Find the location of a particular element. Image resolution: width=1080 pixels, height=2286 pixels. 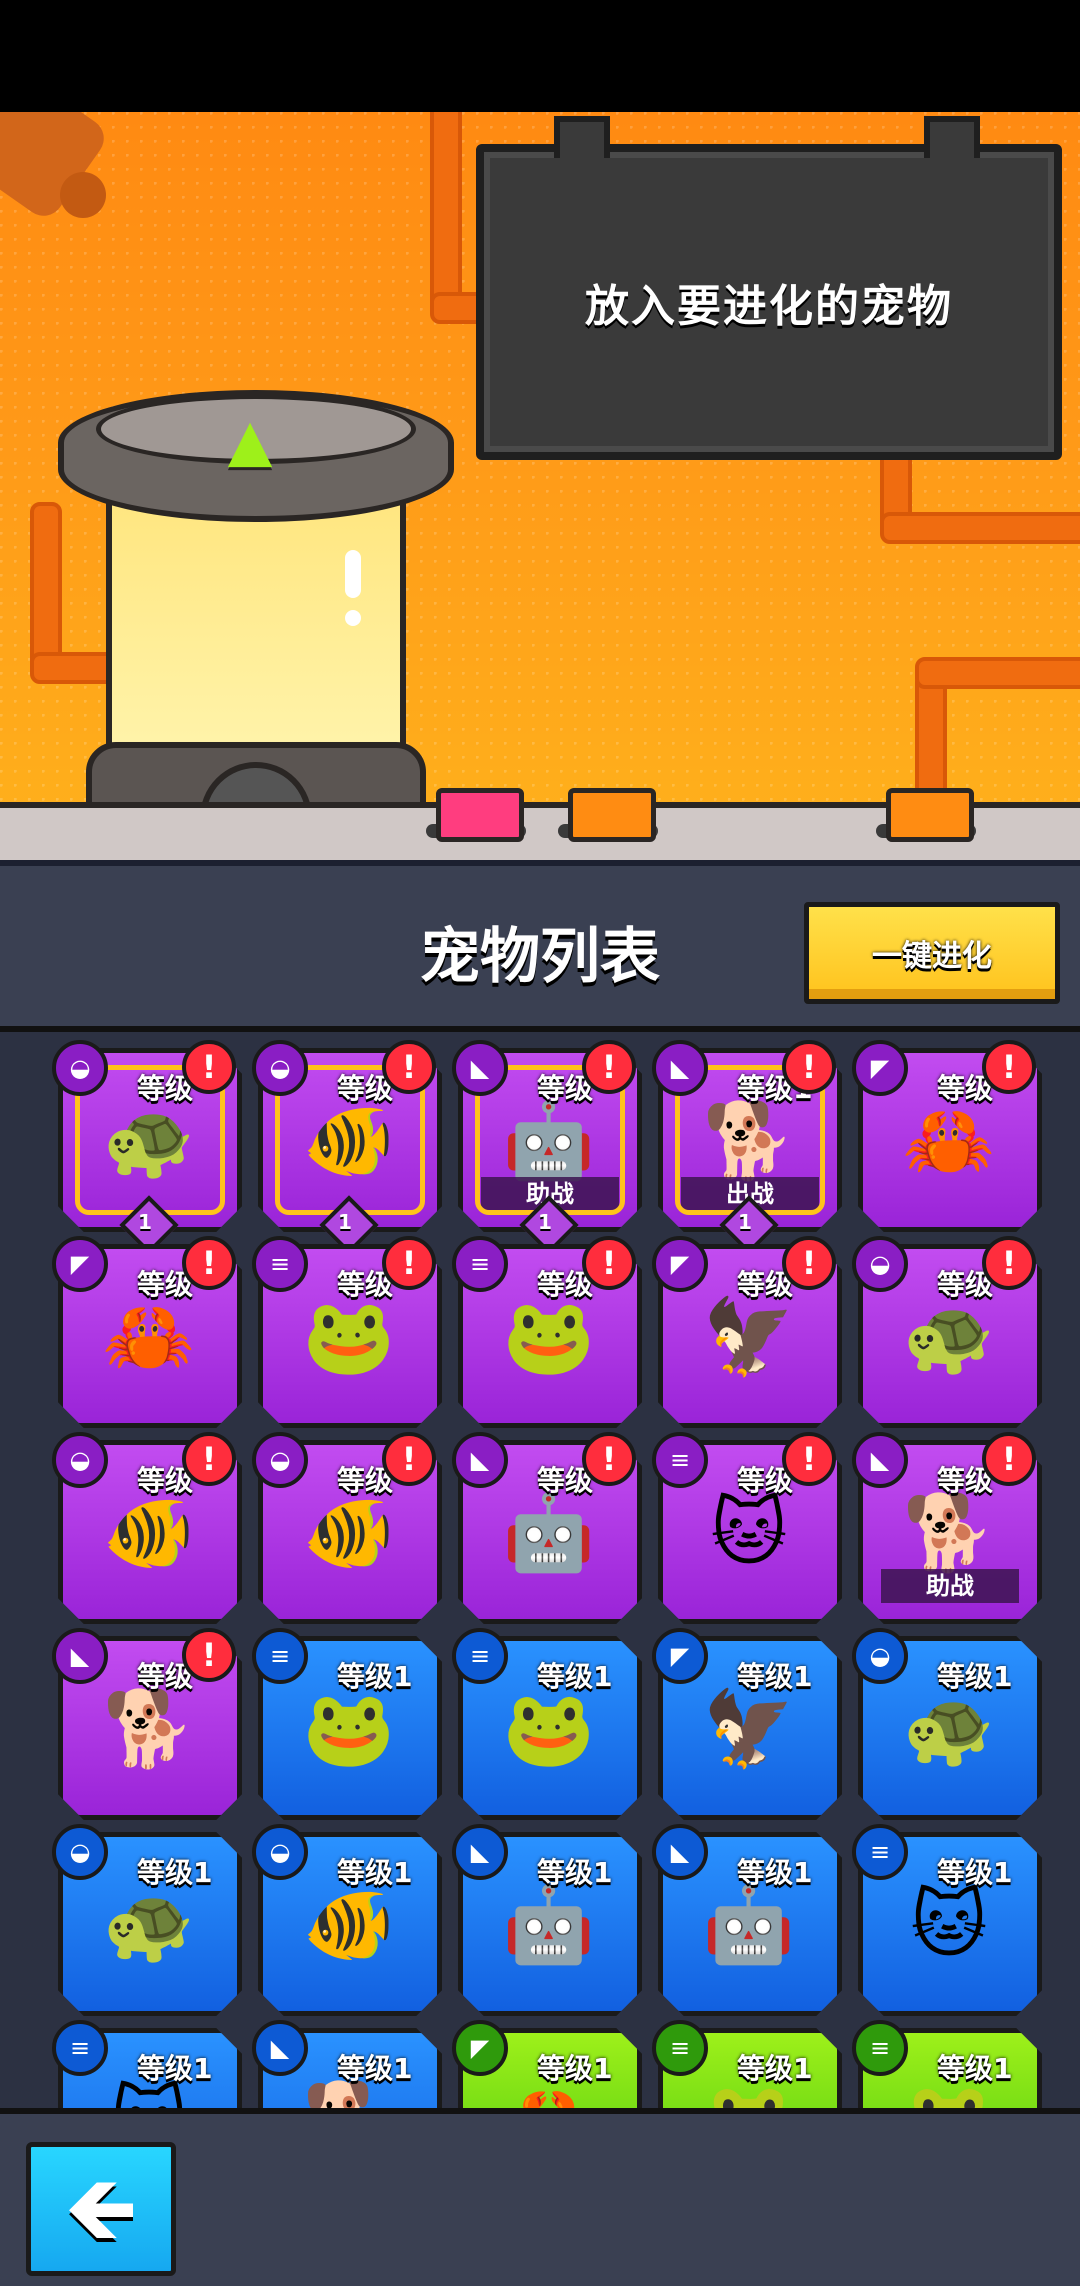

pet-status-tag: 助战 is located at coordinates (950, 1586).